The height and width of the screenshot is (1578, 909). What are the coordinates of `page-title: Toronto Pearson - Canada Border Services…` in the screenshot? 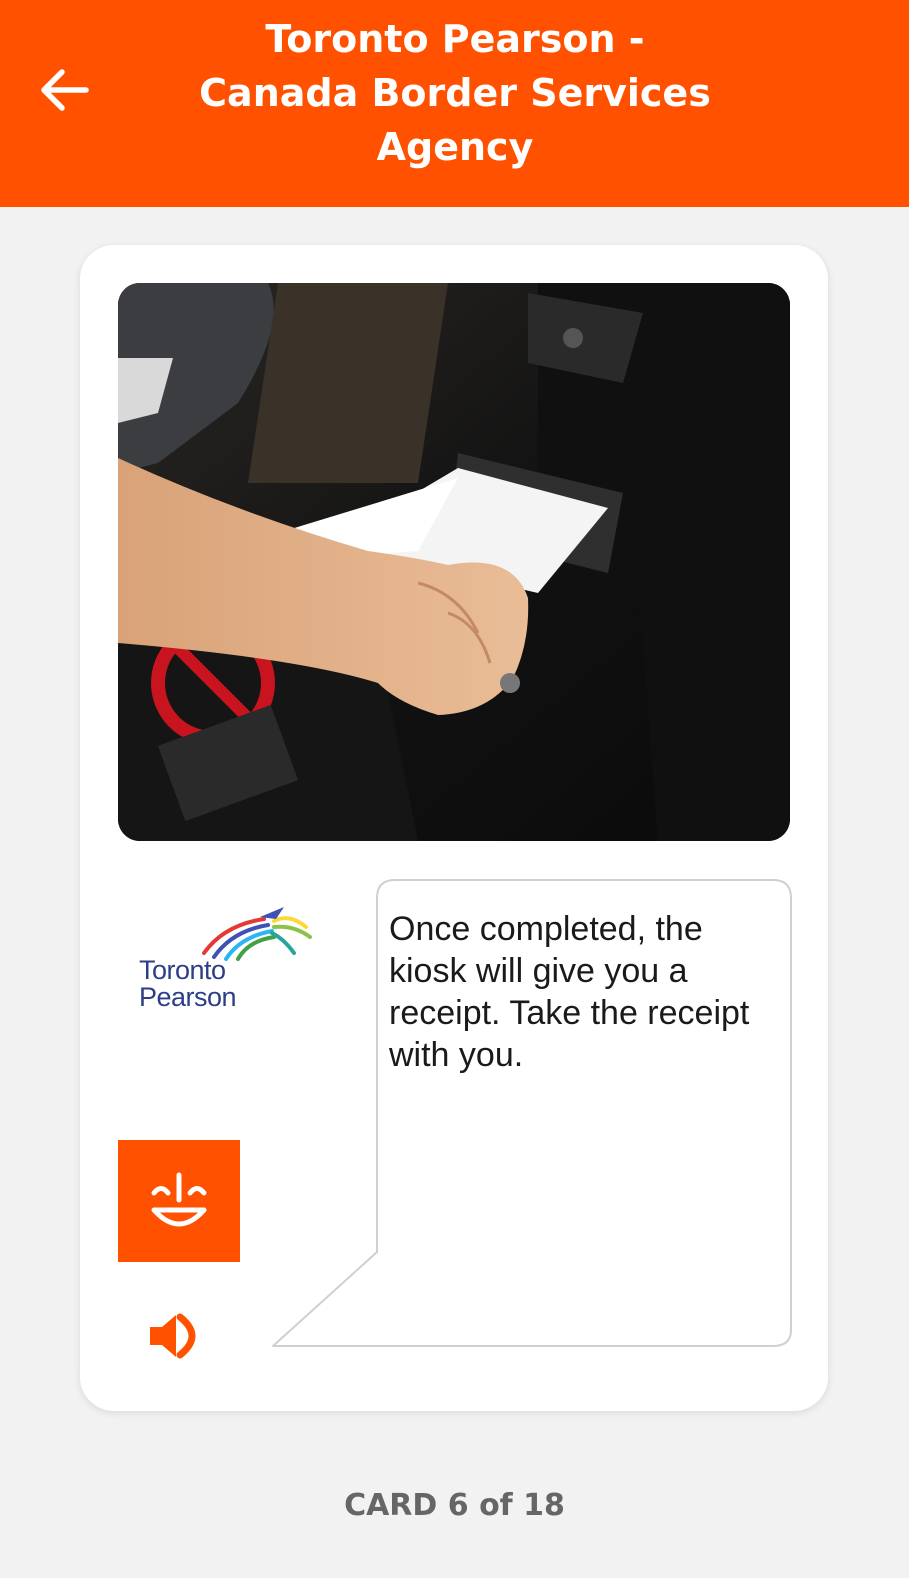 It's located at (455, 93).